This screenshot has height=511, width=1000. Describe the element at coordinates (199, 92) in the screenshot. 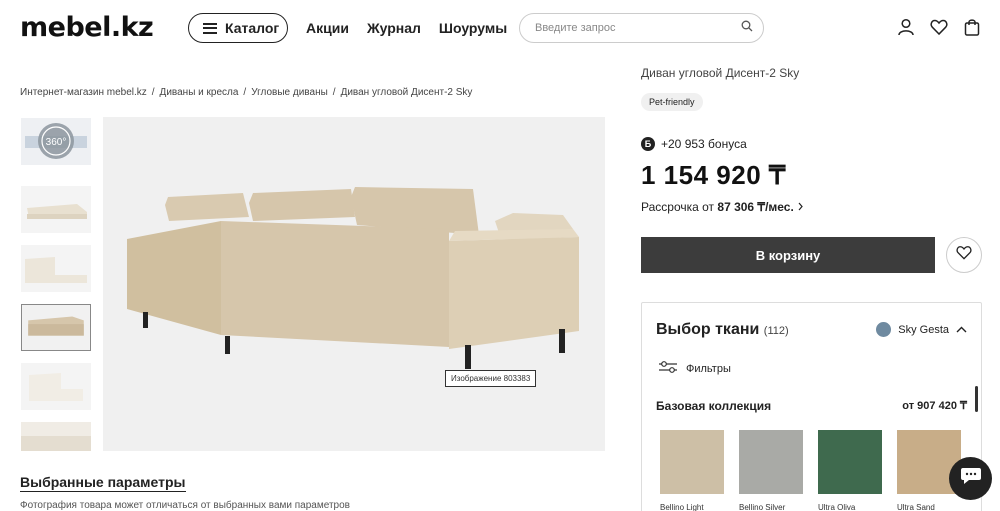

I see `breadcrumb-item-sofas: Диваны и кресла` at that location.